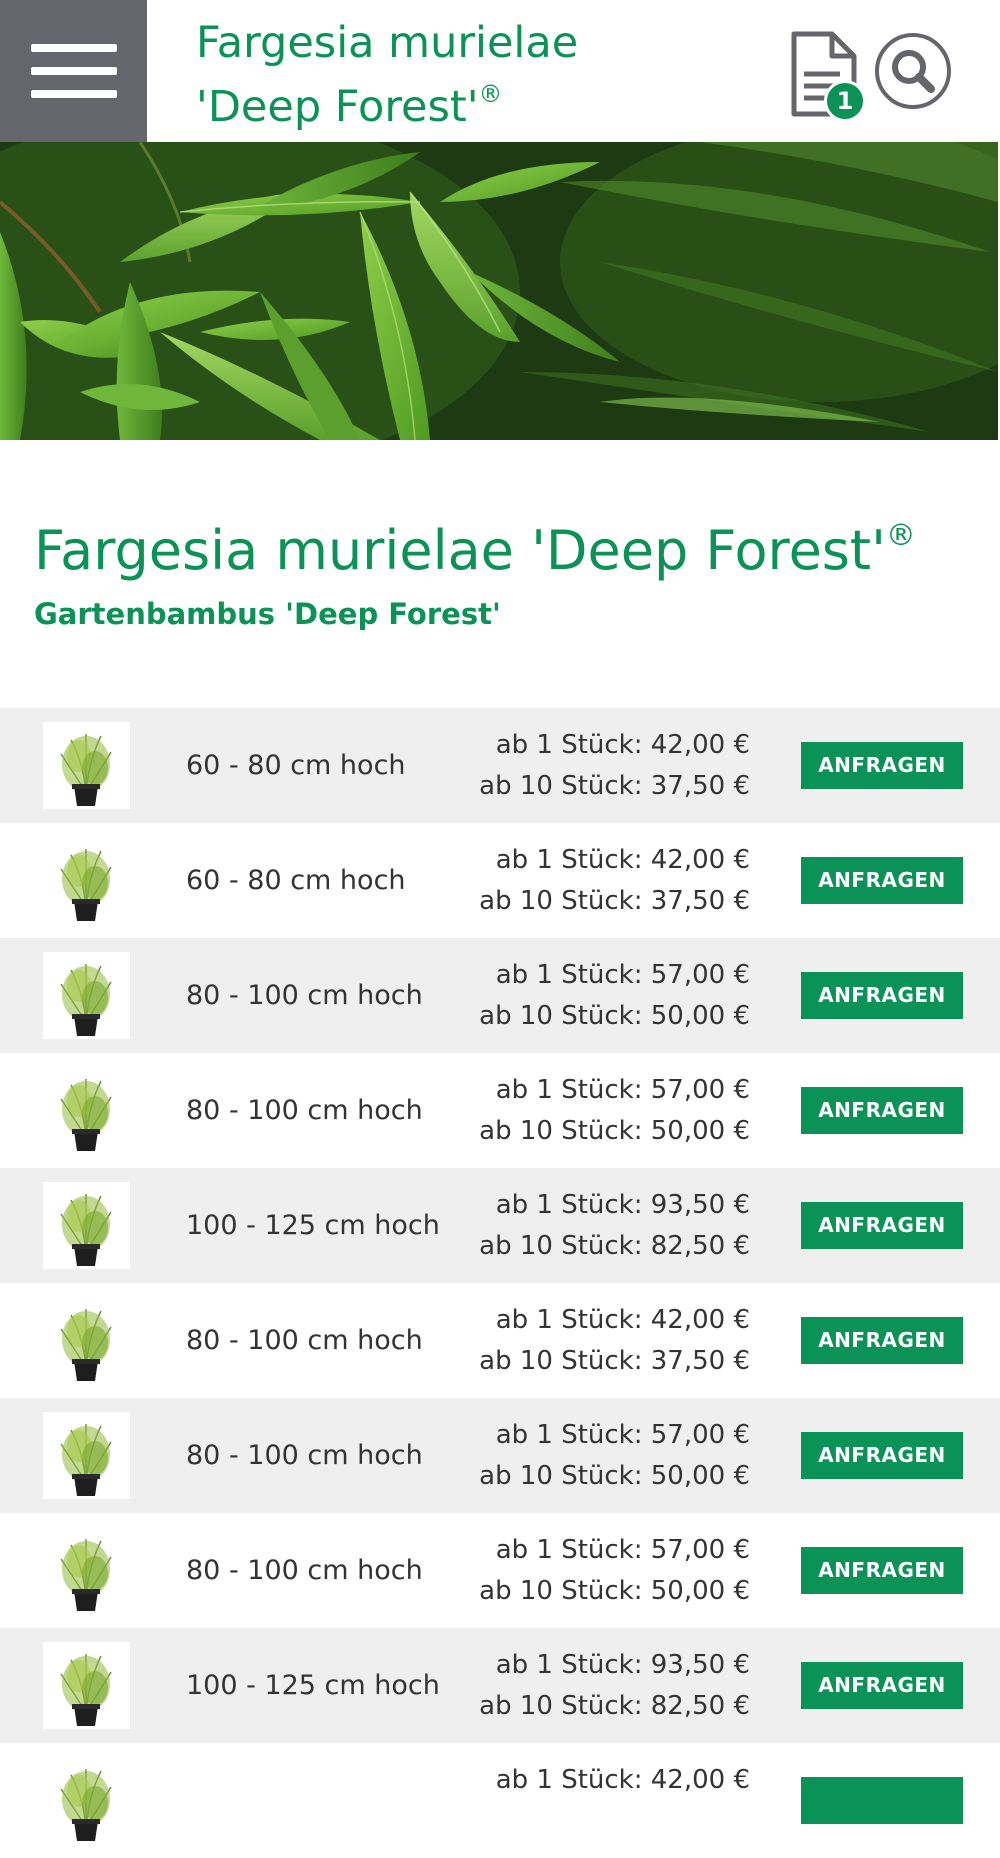  What do you see at coordinates (845, 101) in the screenshot?
I see `notes-count-badge: 1` at bounding box center [845, 101].